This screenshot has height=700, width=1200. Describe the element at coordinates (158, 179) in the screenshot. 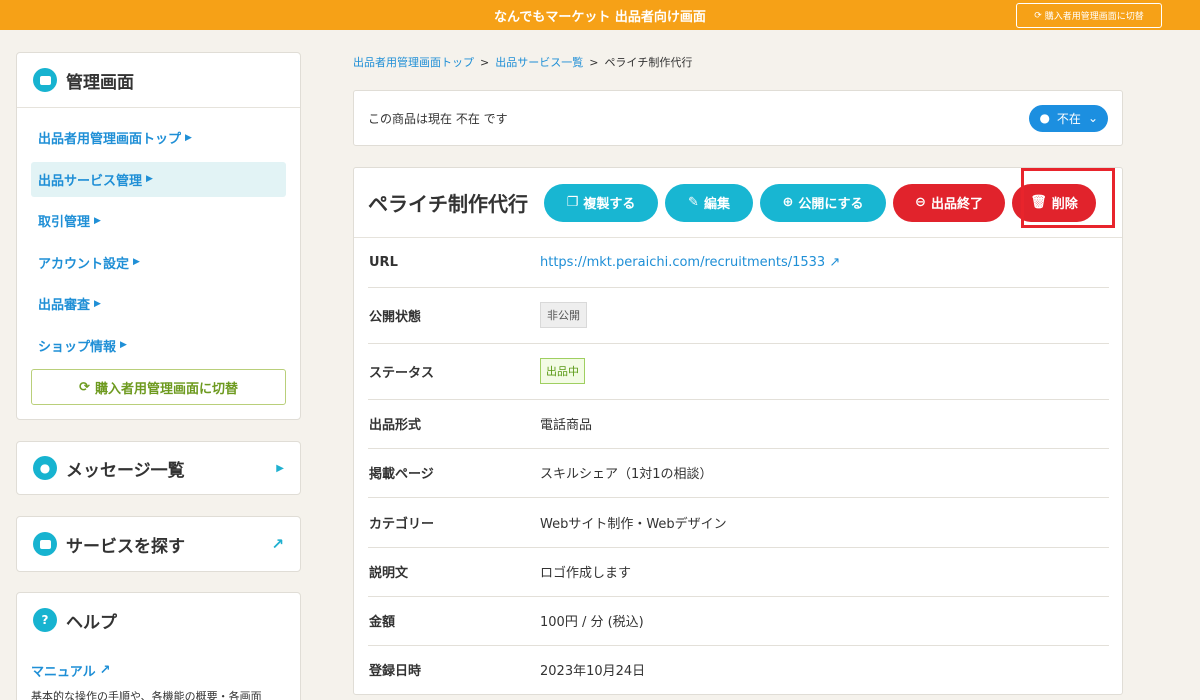

I see `sidebar-item-service-management: 出品サービス管理 ▶` at that location.